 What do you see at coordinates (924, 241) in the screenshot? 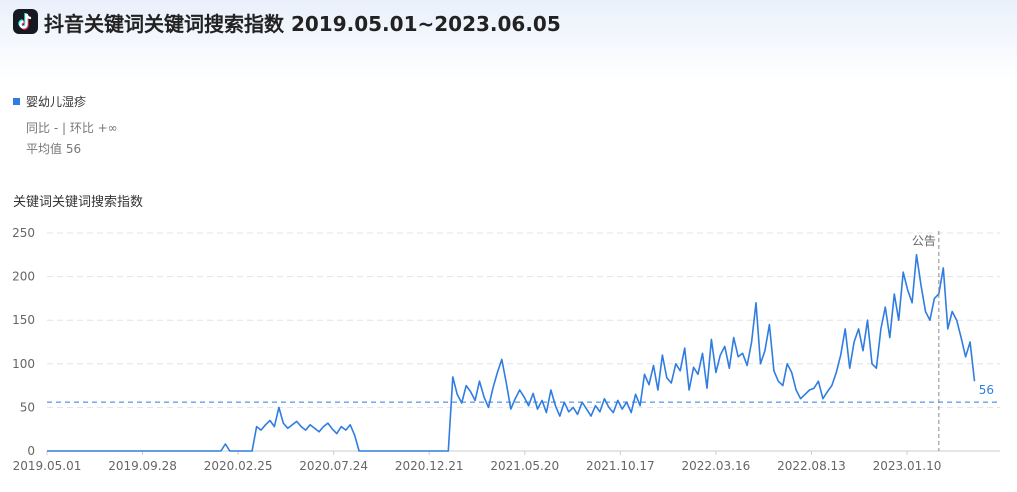
I see `annotation-label: 公告` at bounding box center [924, 241].